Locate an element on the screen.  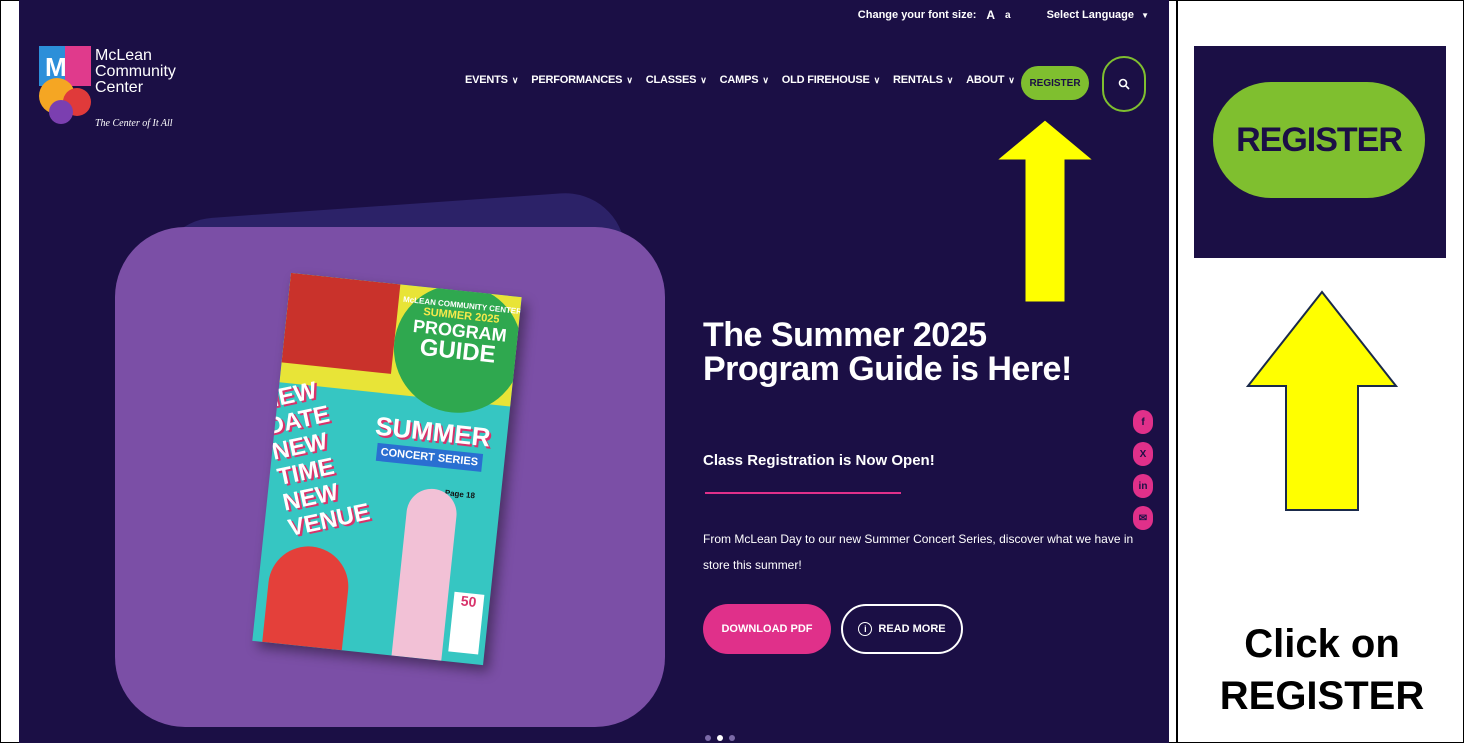
logo-line-2: Community is located at coordinates (135, 71).